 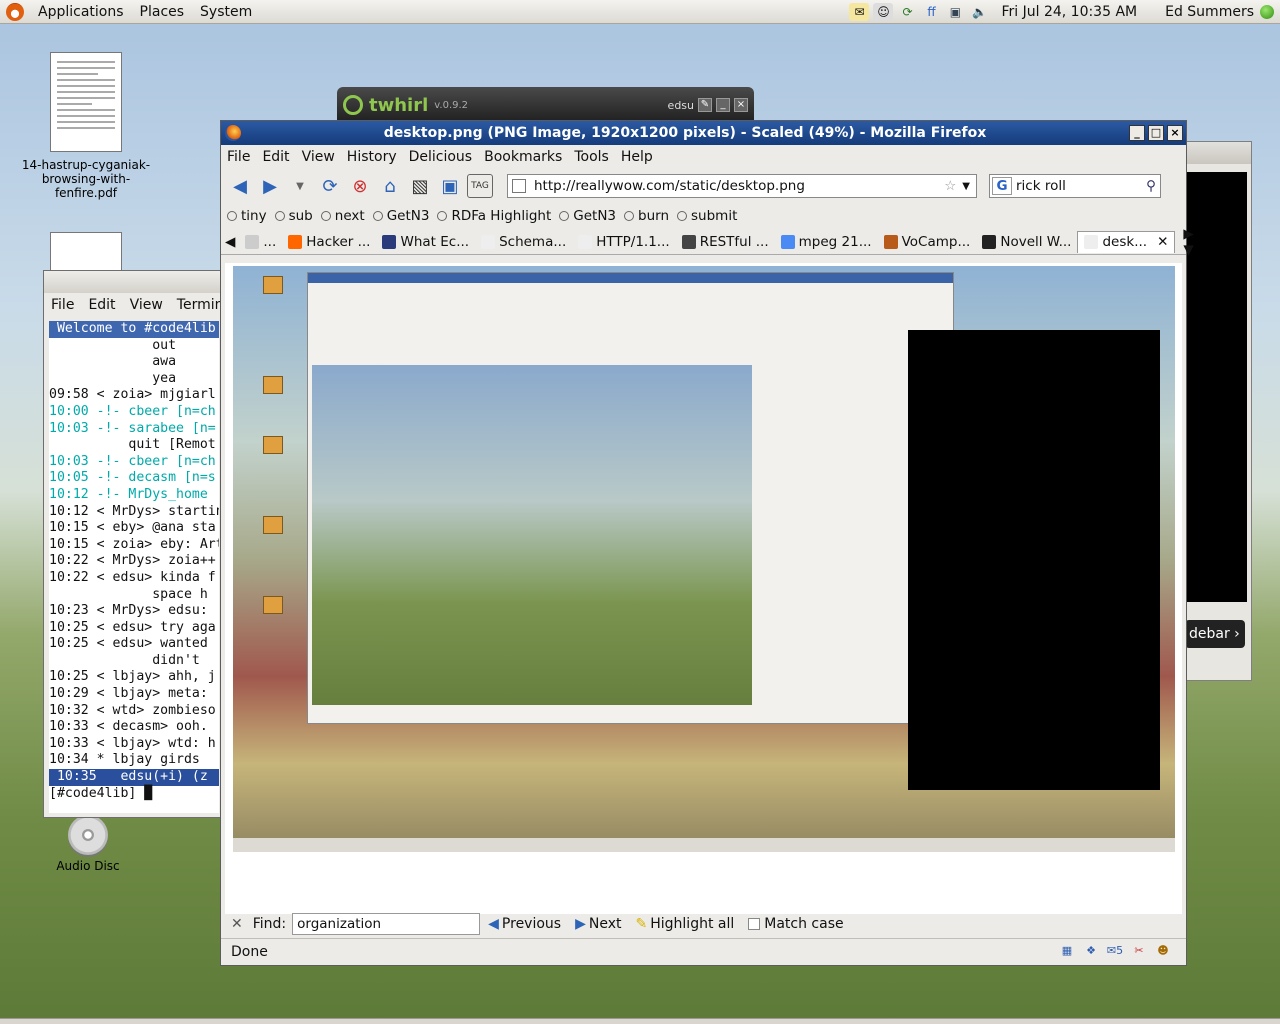 What do you see at coordinates (275, 157) in the screenshot?
I see `menu-edit: Edit` at bounding box center [275, 157].